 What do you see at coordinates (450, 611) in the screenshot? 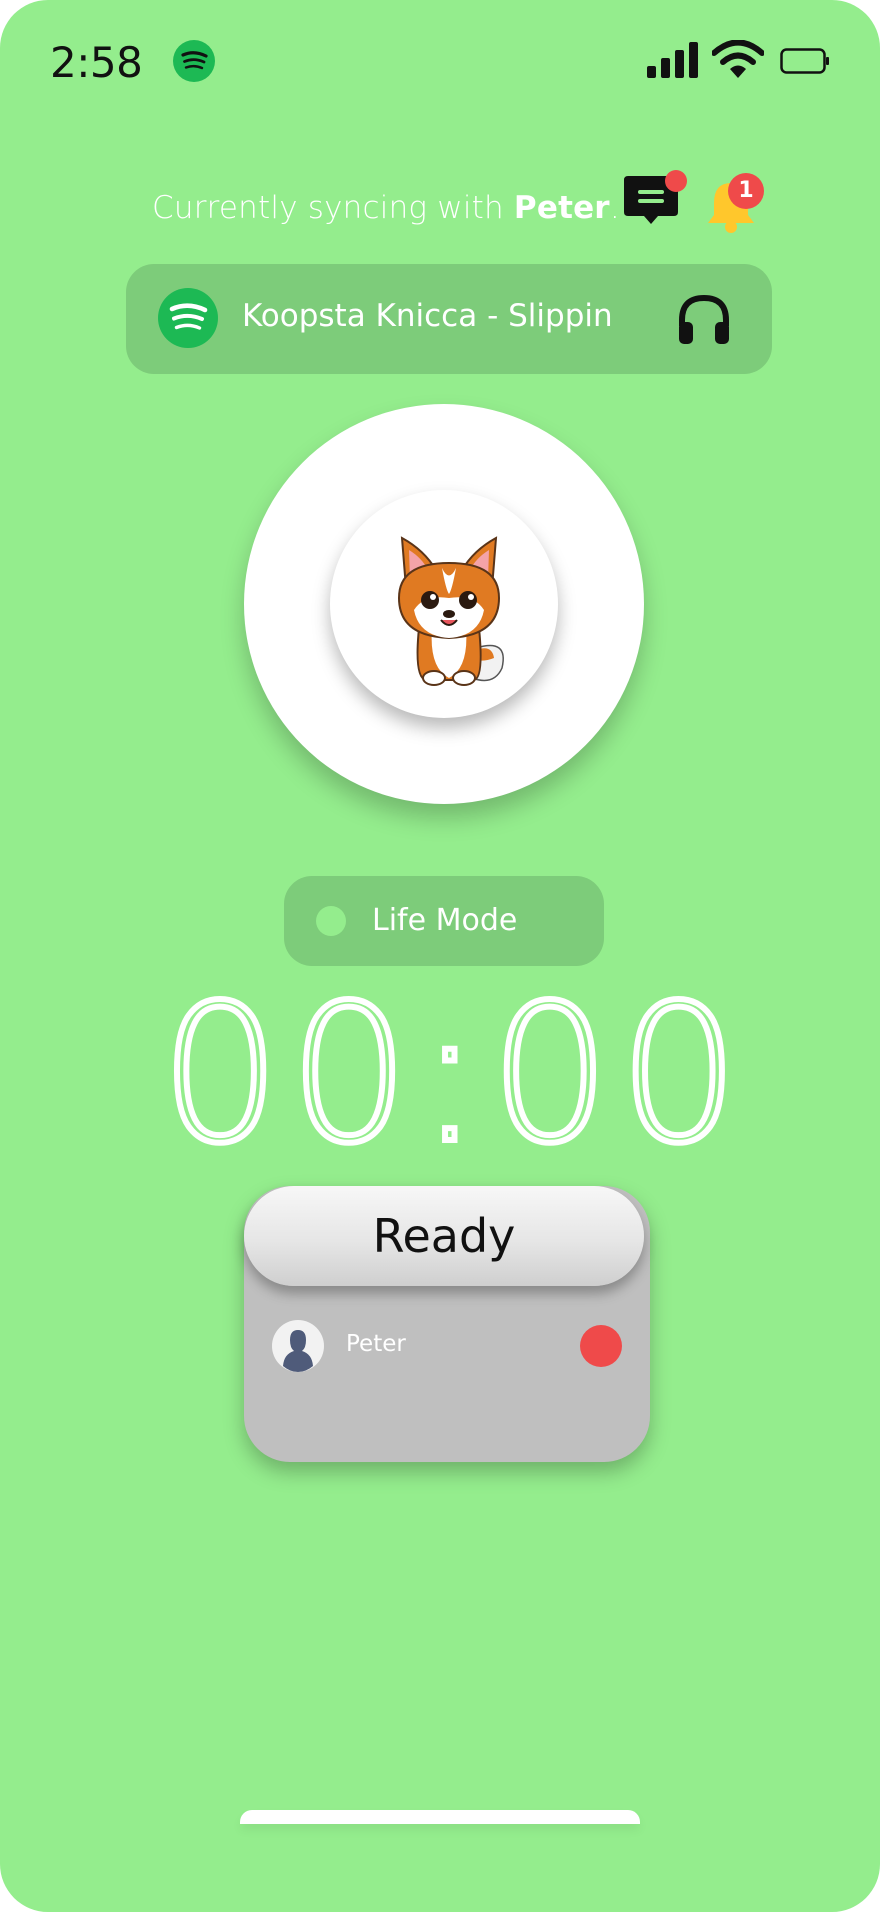
I see `fox-avatar-icon` at bounding box center [450, 611].